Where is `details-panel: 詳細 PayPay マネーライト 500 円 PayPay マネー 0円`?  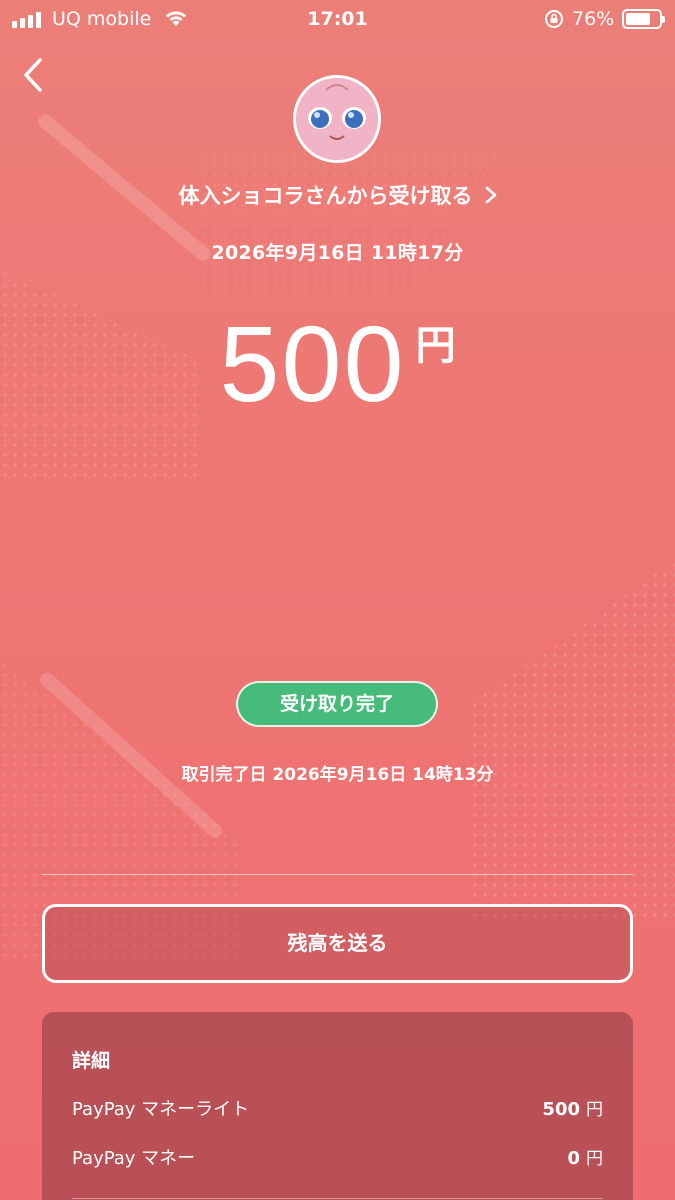 details-panel: 詳細 PayPay マネーライト 500 円 PayPay マネー 0円 is located at coordinates (337, 1106).